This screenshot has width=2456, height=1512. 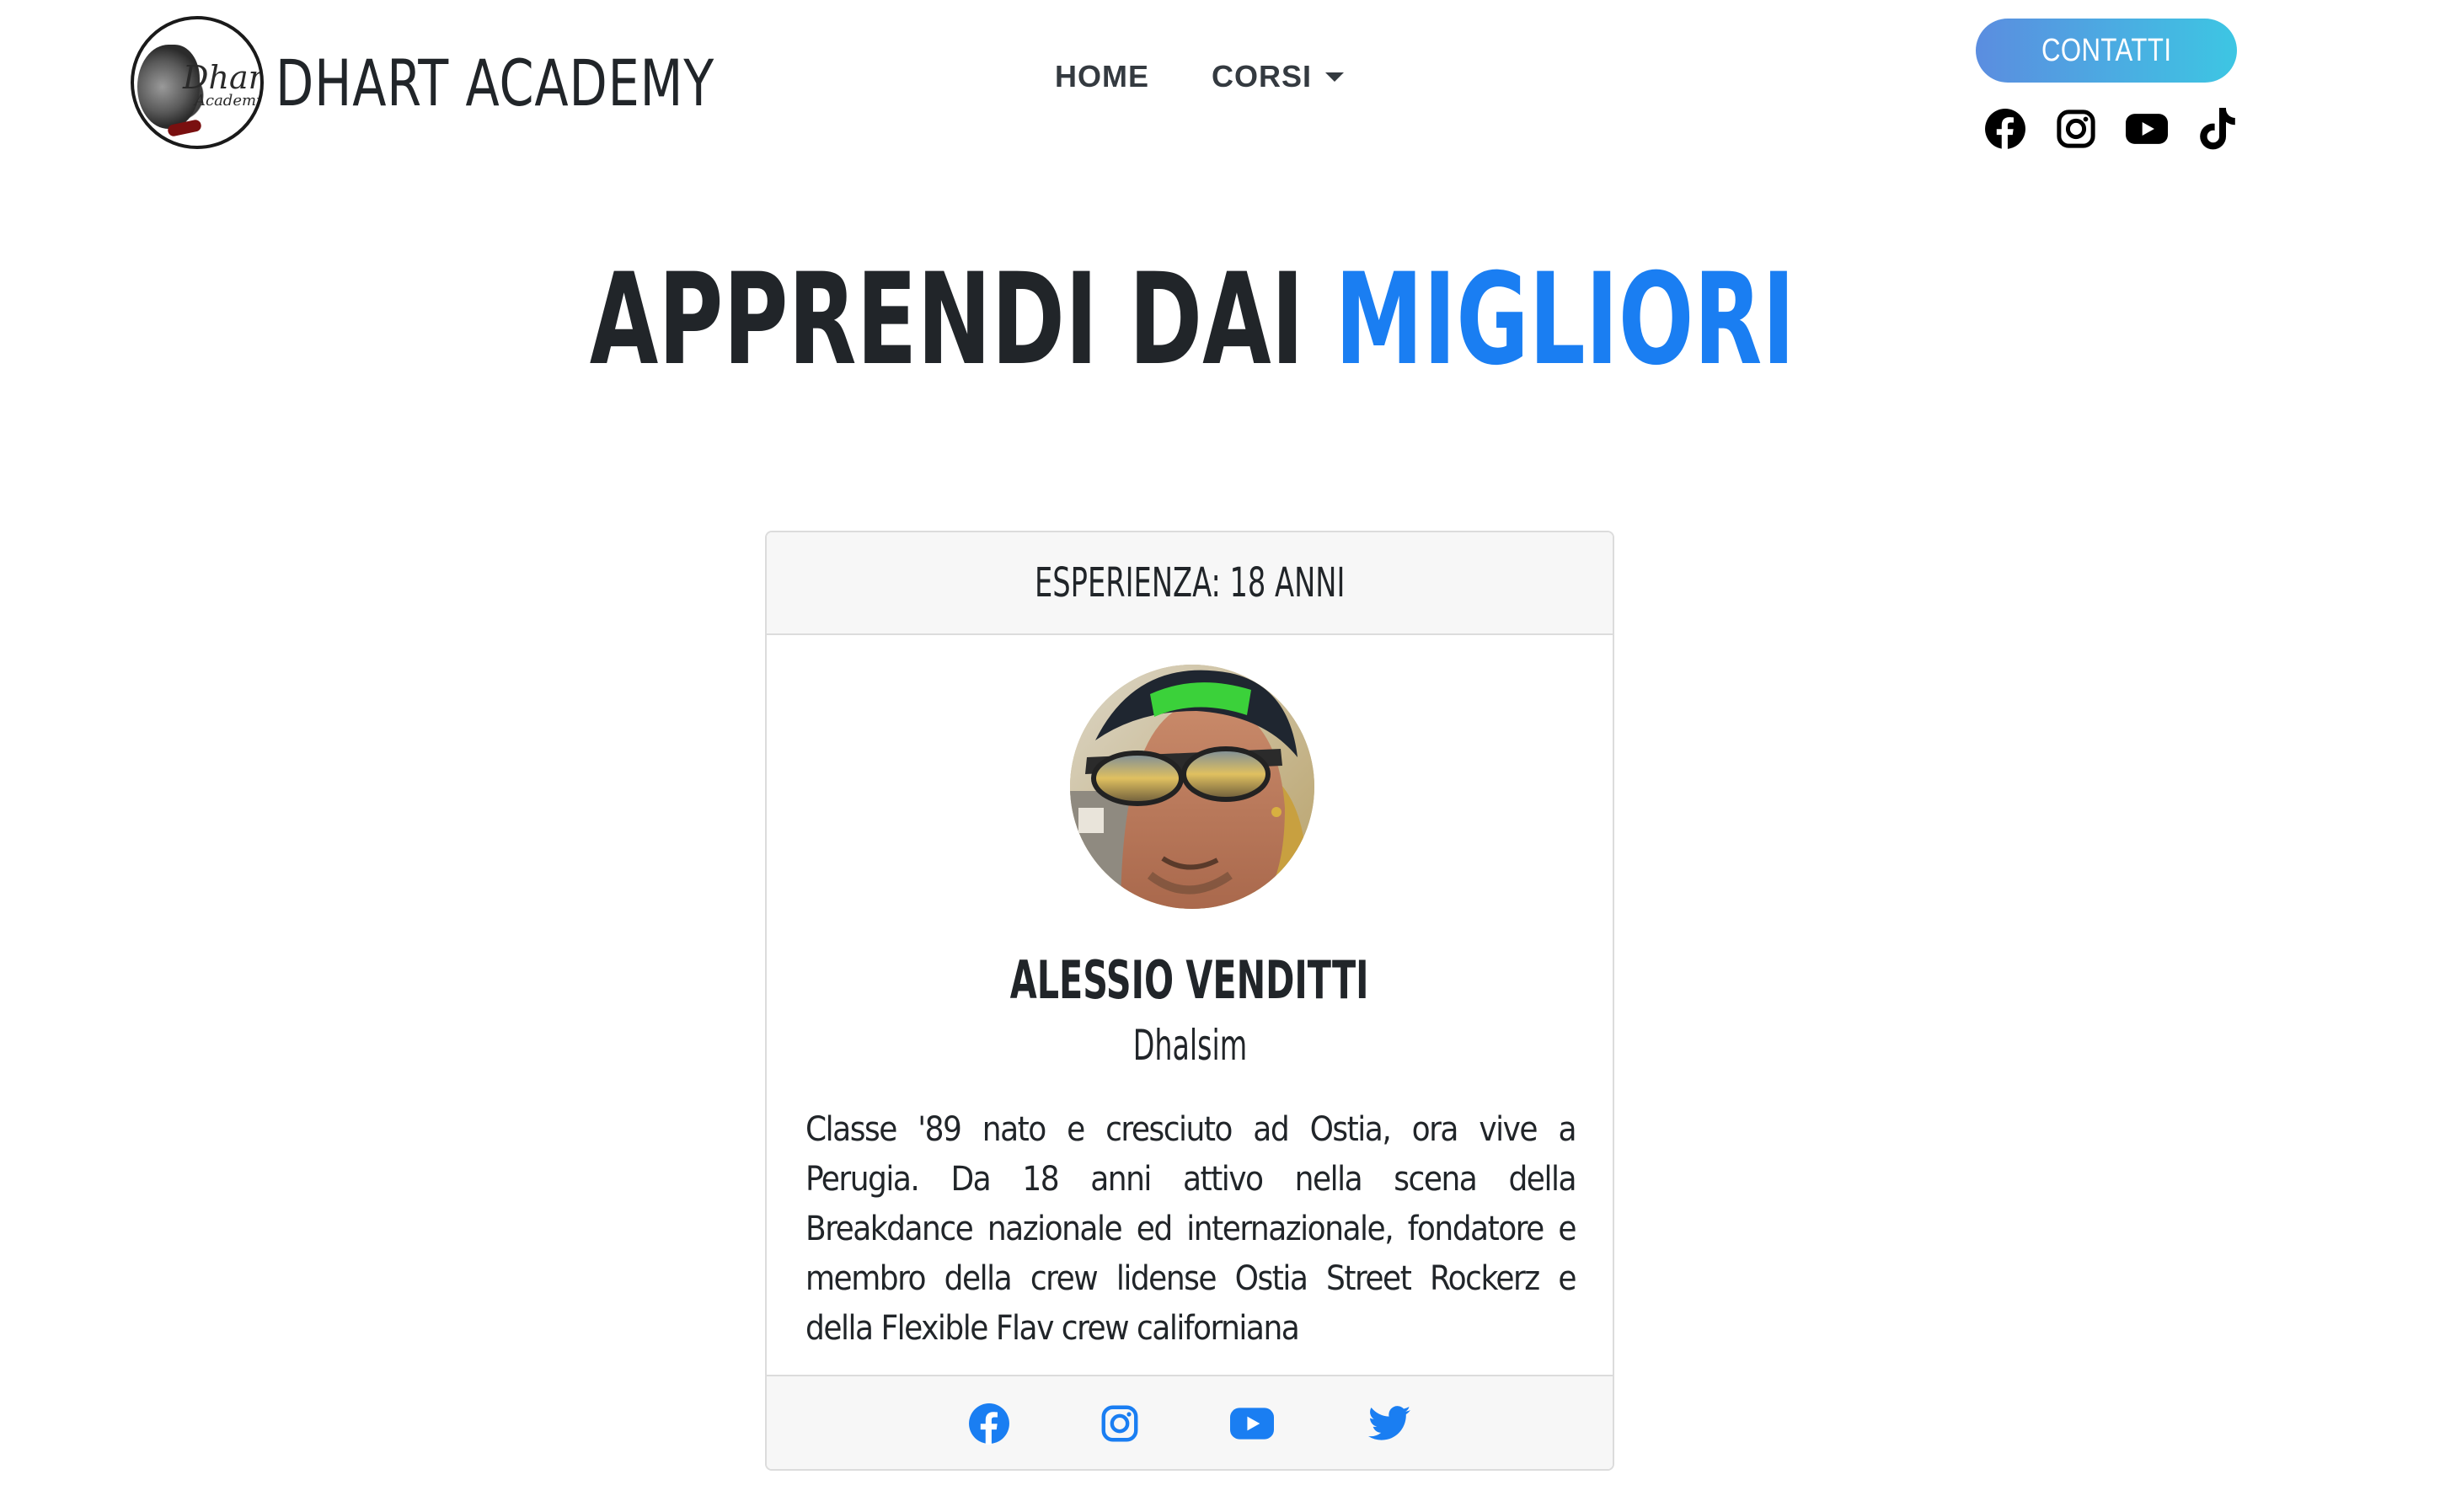 I want to click on nav-courses-dropdown: CORSI, so click(x=1278, y=76).